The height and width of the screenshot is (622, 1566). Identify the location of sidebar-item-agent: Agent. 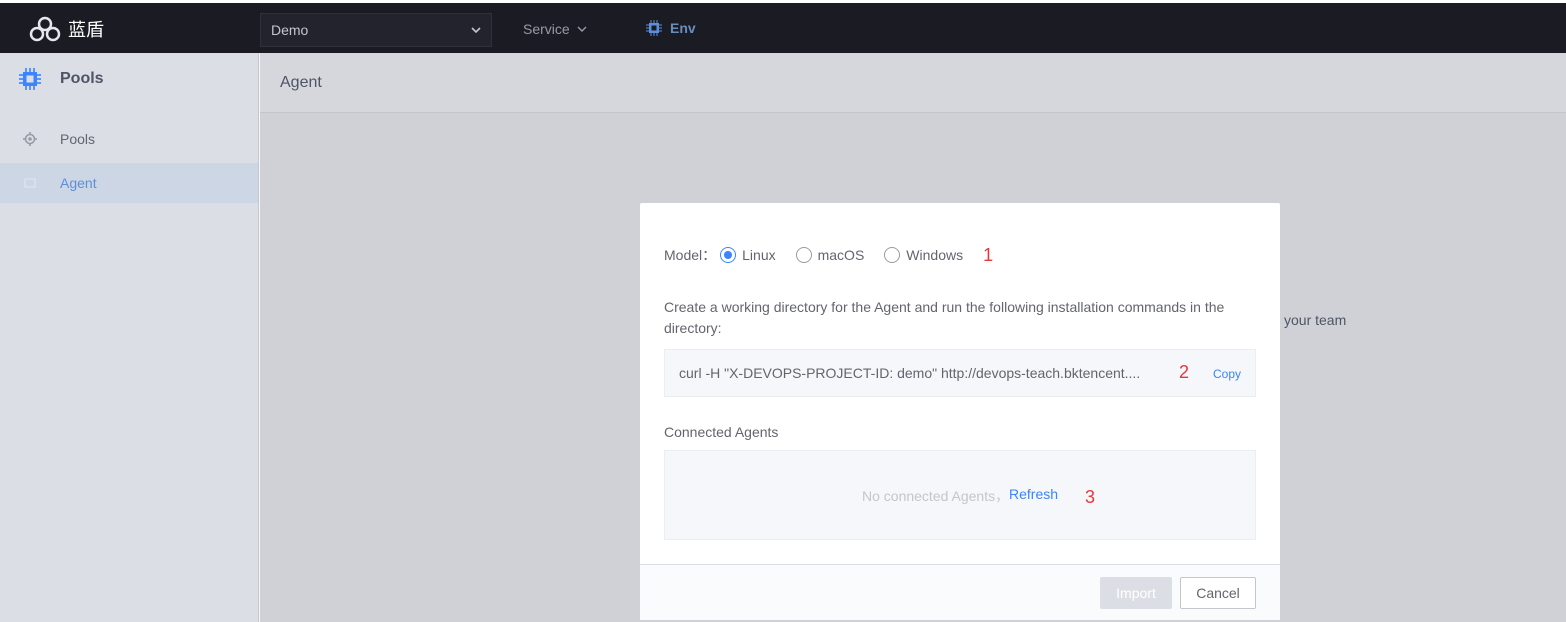
(129, 183).